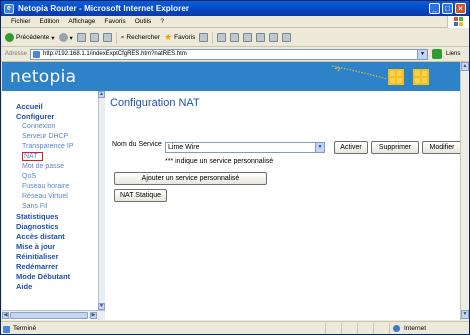 Image resolution: width=470 pixels, height=335 pixels. What do you see at coordinates (422, 54) in the screenshot?
I see `address-dropdown-icon: ▼` at bounding box center [422, 54].